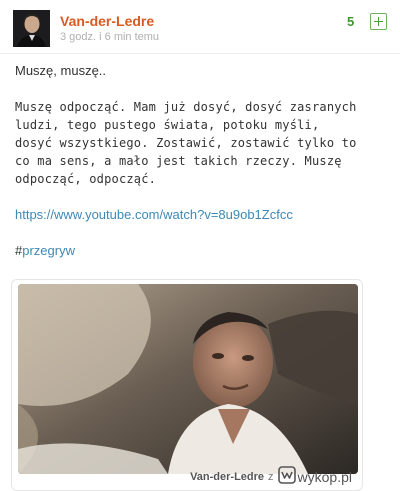 The width and height of the screenshot is (400, 491). I want to click on vote-count: 5, so click(351, 21).